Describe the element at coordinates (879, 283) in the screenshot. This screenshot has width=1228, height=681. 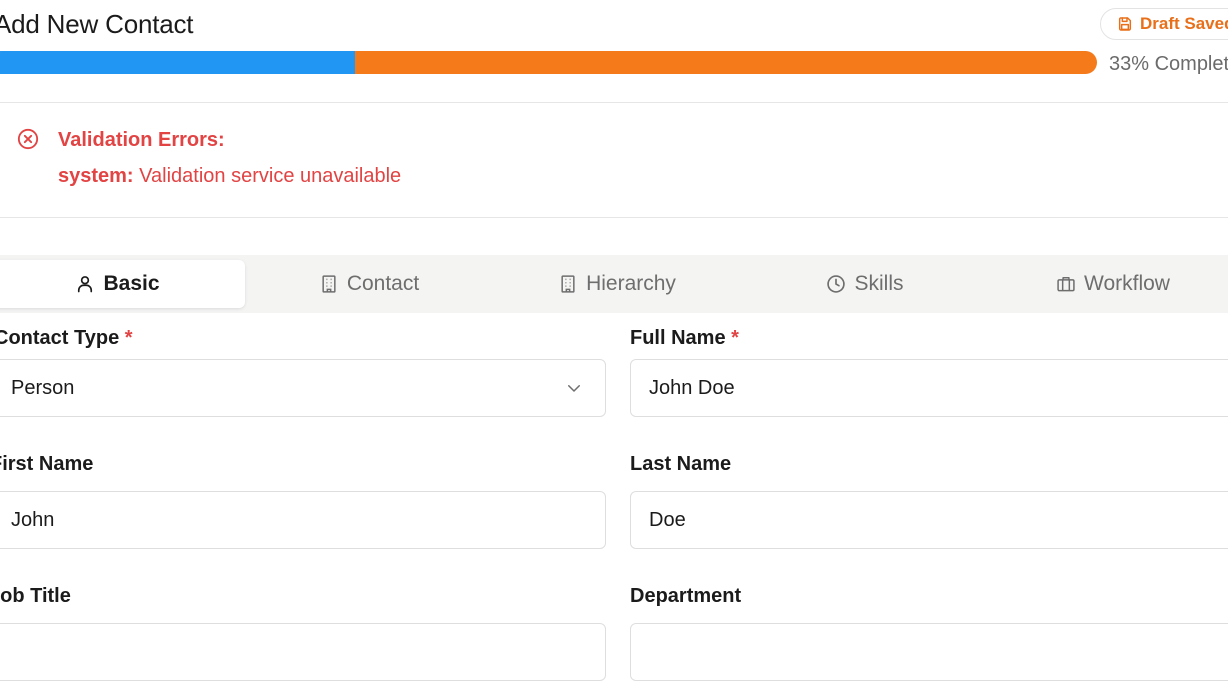
I see `tab-label: Skills` at that location.